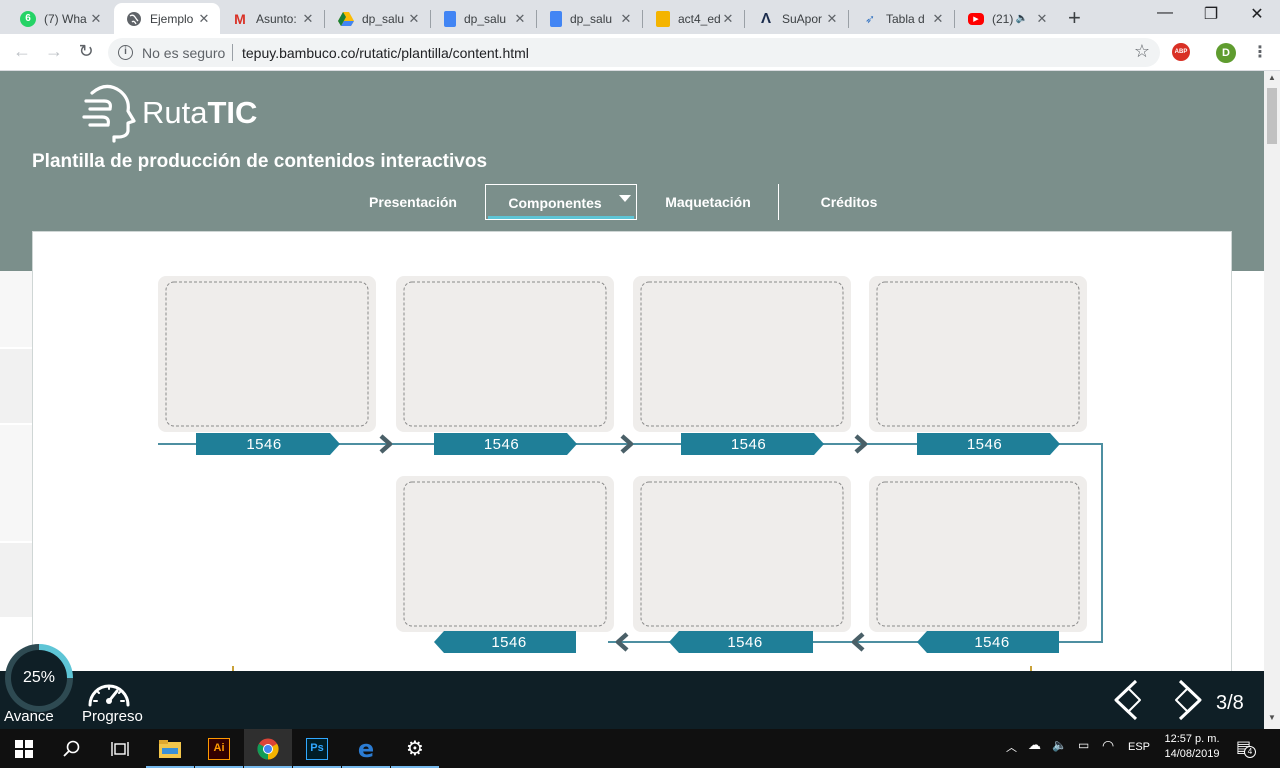 The height and width of the screenshot is (768, 1280). What do you see at coordinates (415, 748) in the screenshot?
I see `settings-icon: ⚙` at bounding box center [415, 748].